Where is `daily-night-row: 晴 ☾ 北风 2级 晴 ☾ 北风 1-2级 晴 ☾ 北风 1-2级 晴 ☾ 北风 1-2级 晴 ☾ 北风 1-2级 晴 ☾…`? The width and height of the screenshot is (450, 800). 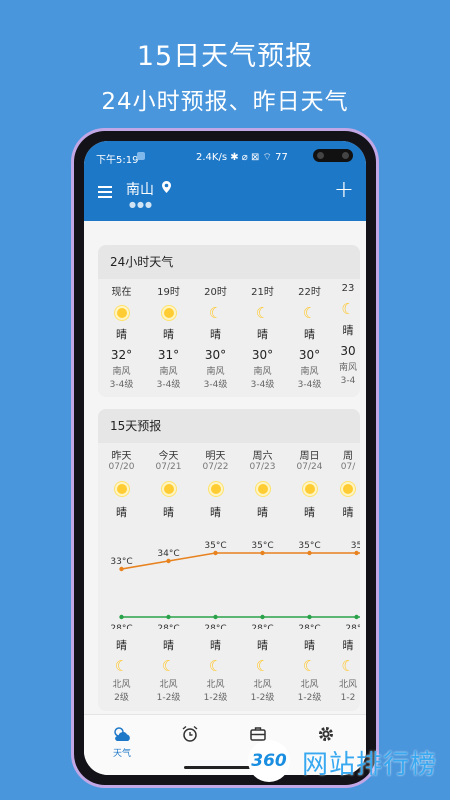 daily-night-row: 晴 ☾ 北风 2级 晴 ☾ 北风 1-2级 晴 ☾ 北风 1-2级 晴 ☾ 北风 1-2级 晴 ☾ 北风 1-2级 晴 ☾… is located at coordinates (229, 671).